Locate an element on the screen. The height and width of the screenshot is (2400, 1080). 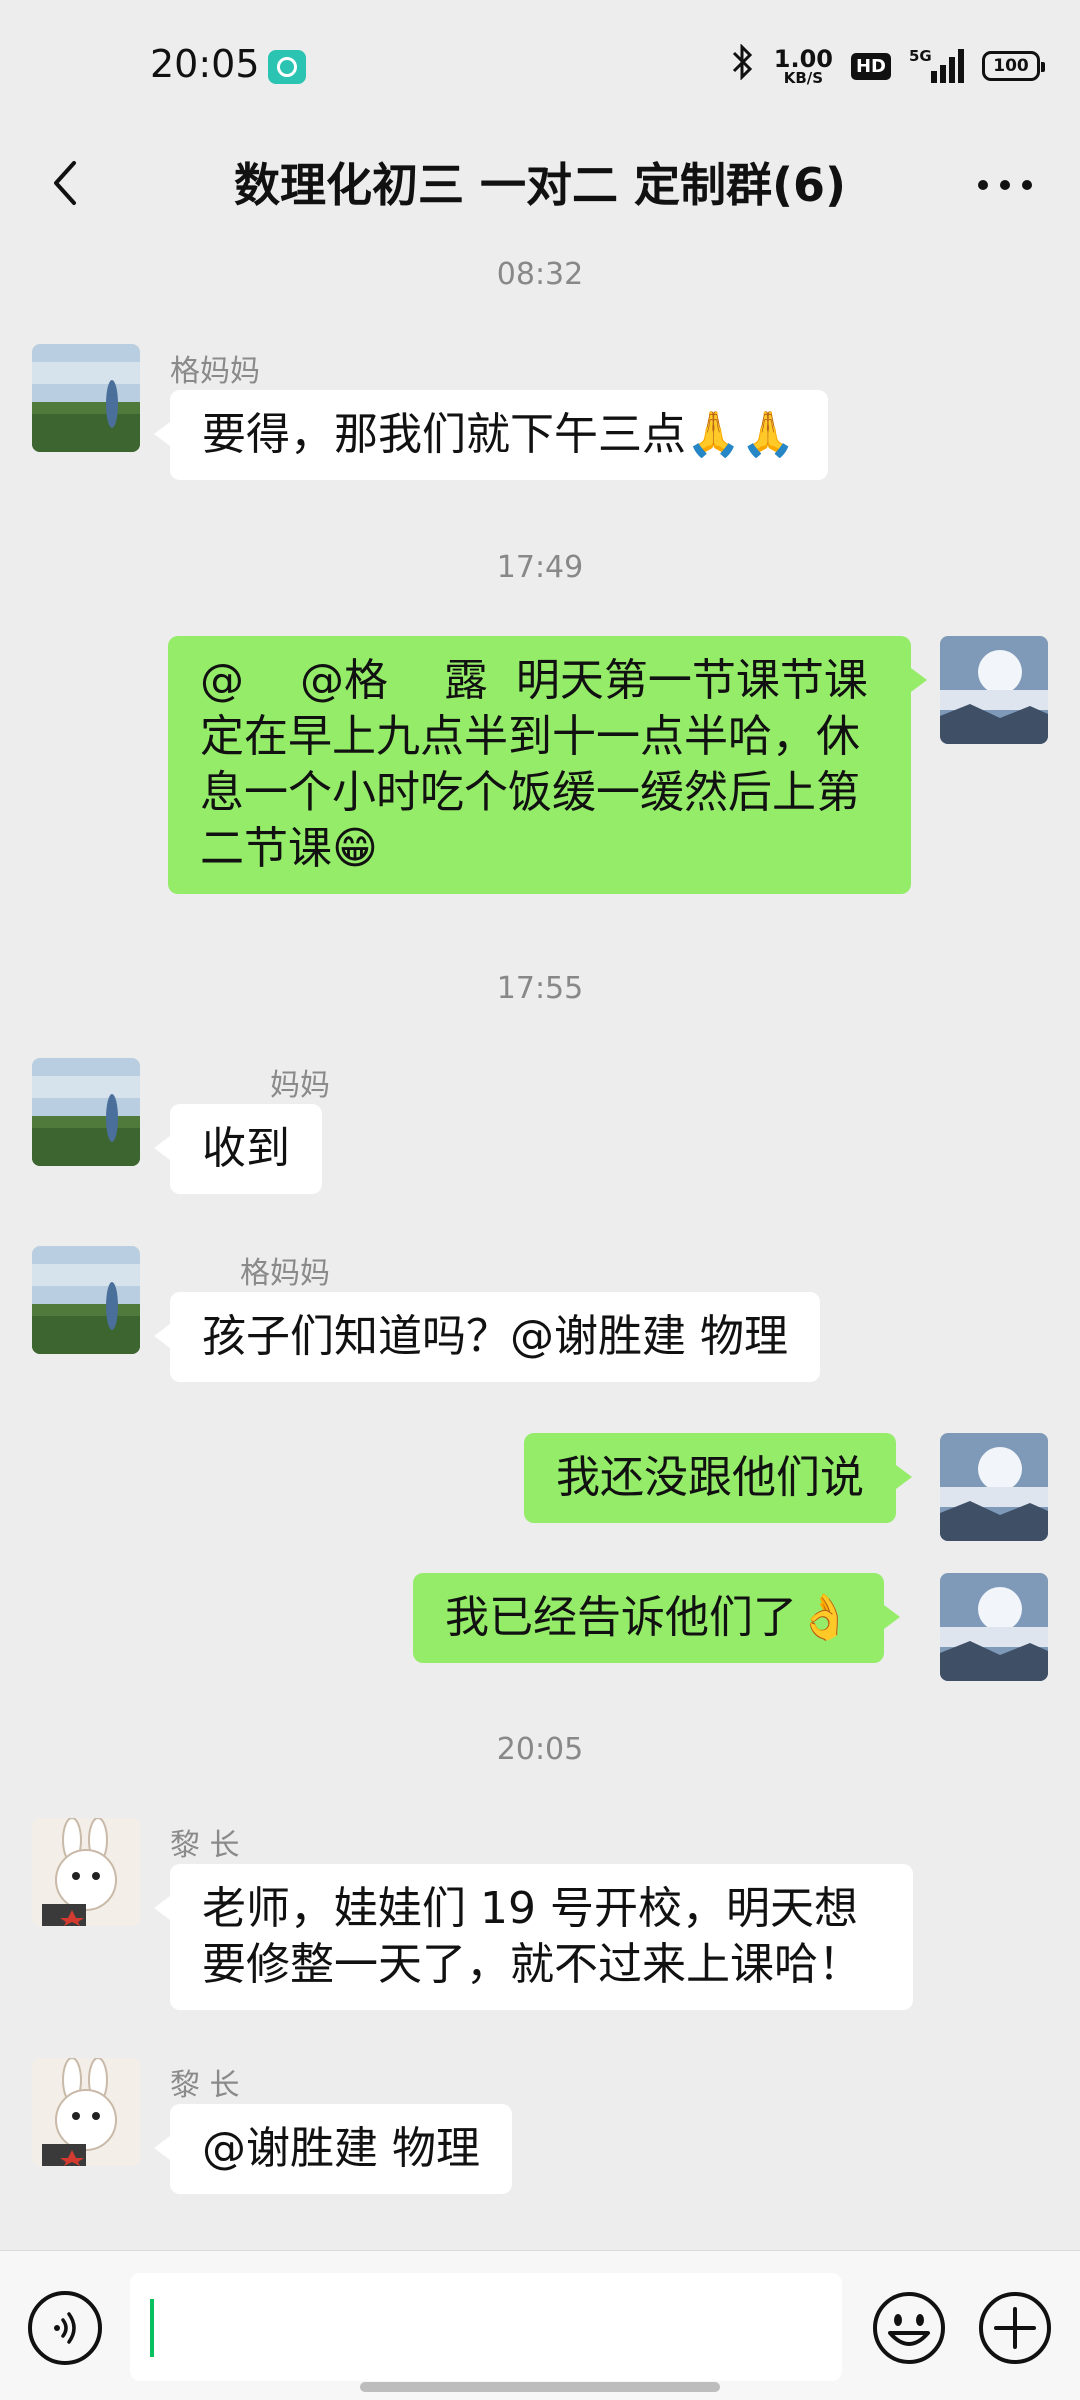
network-speed-value: 1.00 is located at coordinates (803, 58).